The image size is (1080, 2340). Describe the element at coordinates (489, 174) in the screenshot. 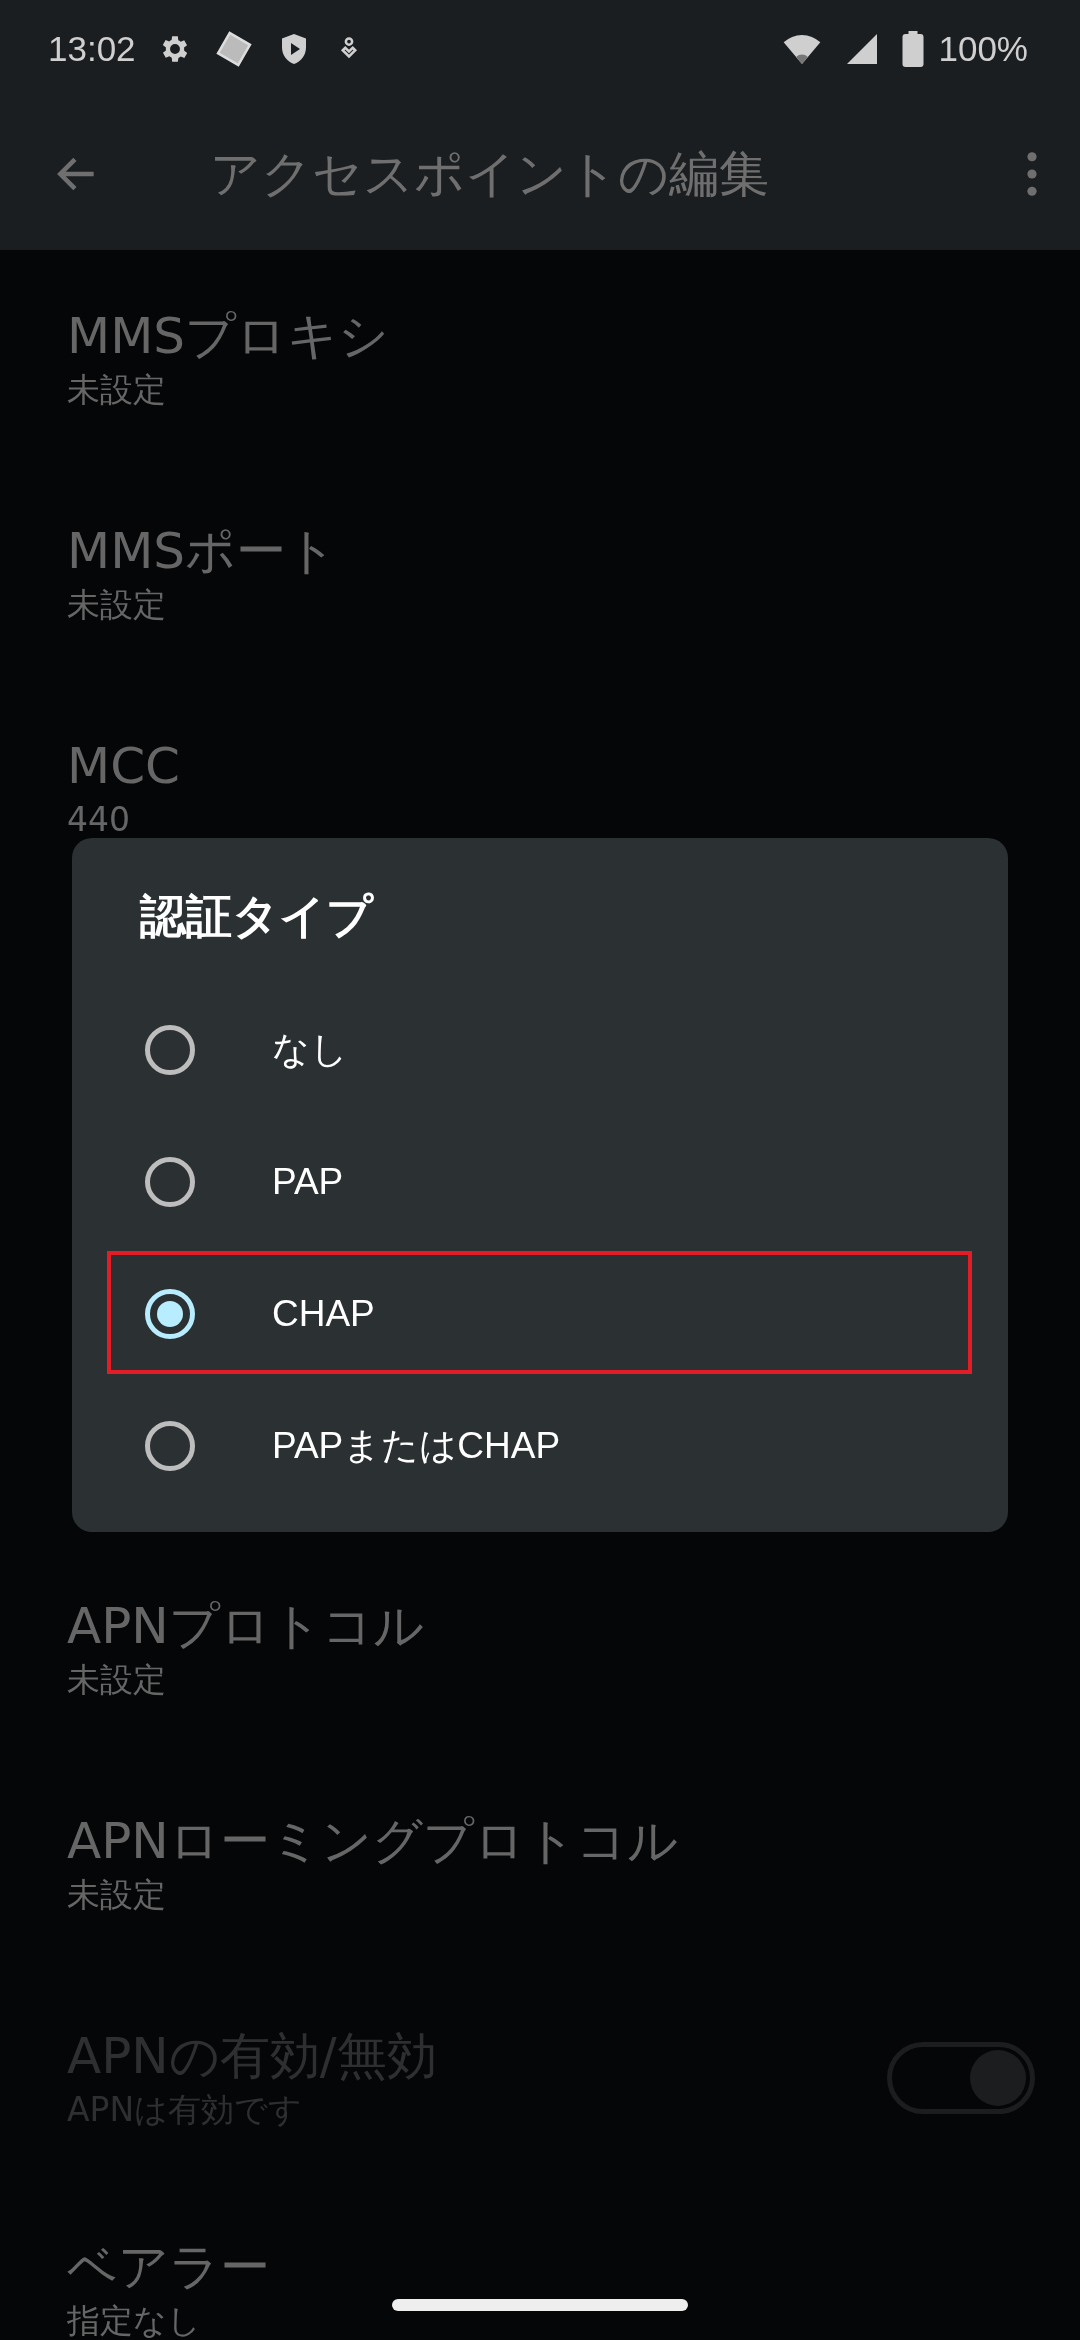

I see `screen-title: アクセスポイントの編集` at that location.